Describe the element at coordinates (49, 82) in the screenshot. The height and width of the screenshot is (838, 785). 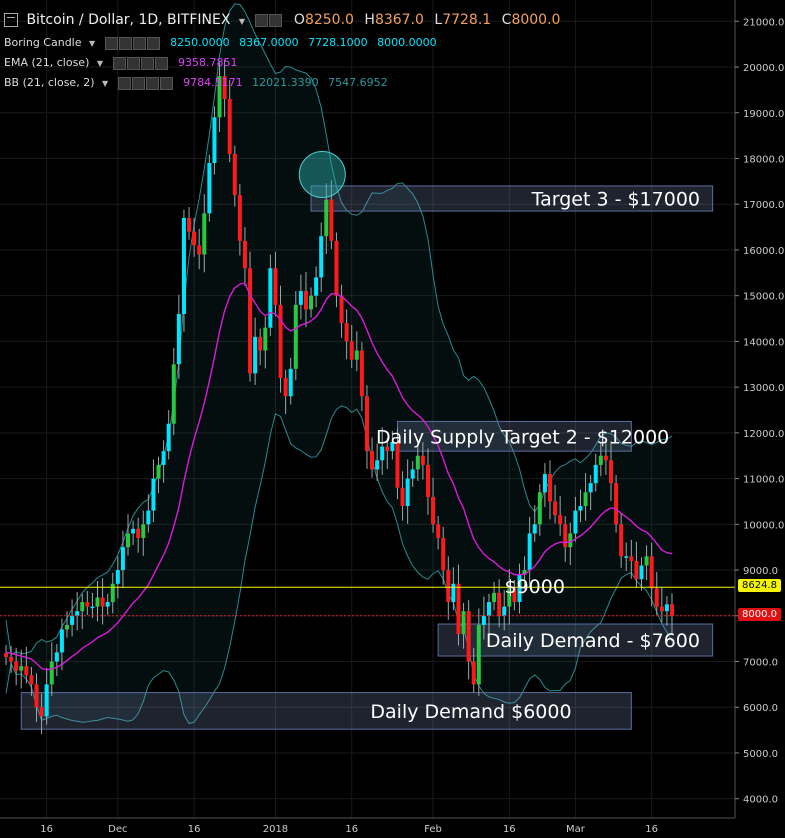
I see `indicator-name: BB (21, close, 2)` at that location.